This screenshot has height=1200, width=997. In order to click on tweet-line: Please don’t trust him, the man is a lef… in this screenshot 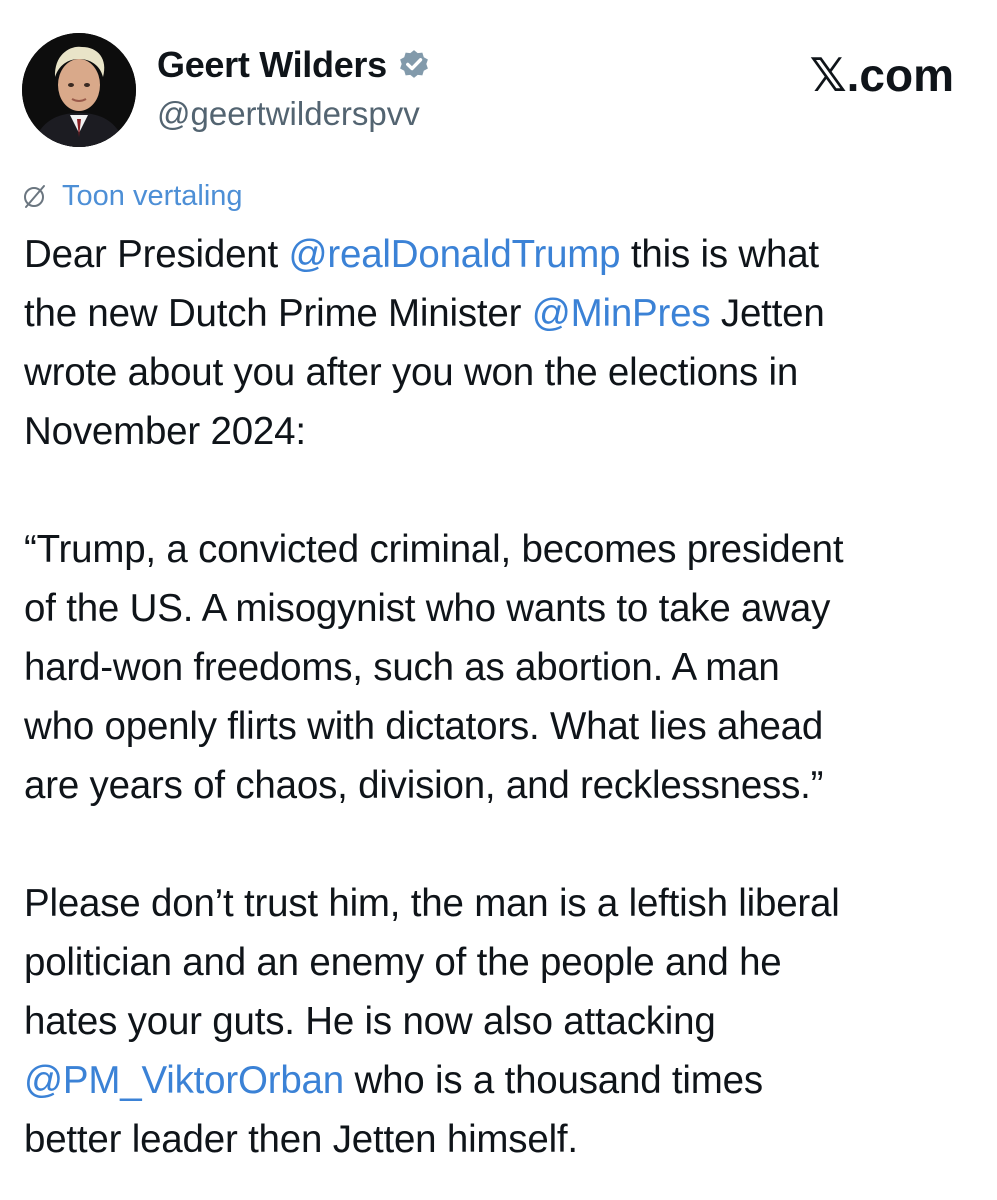, I will do `click(432, 903)`.